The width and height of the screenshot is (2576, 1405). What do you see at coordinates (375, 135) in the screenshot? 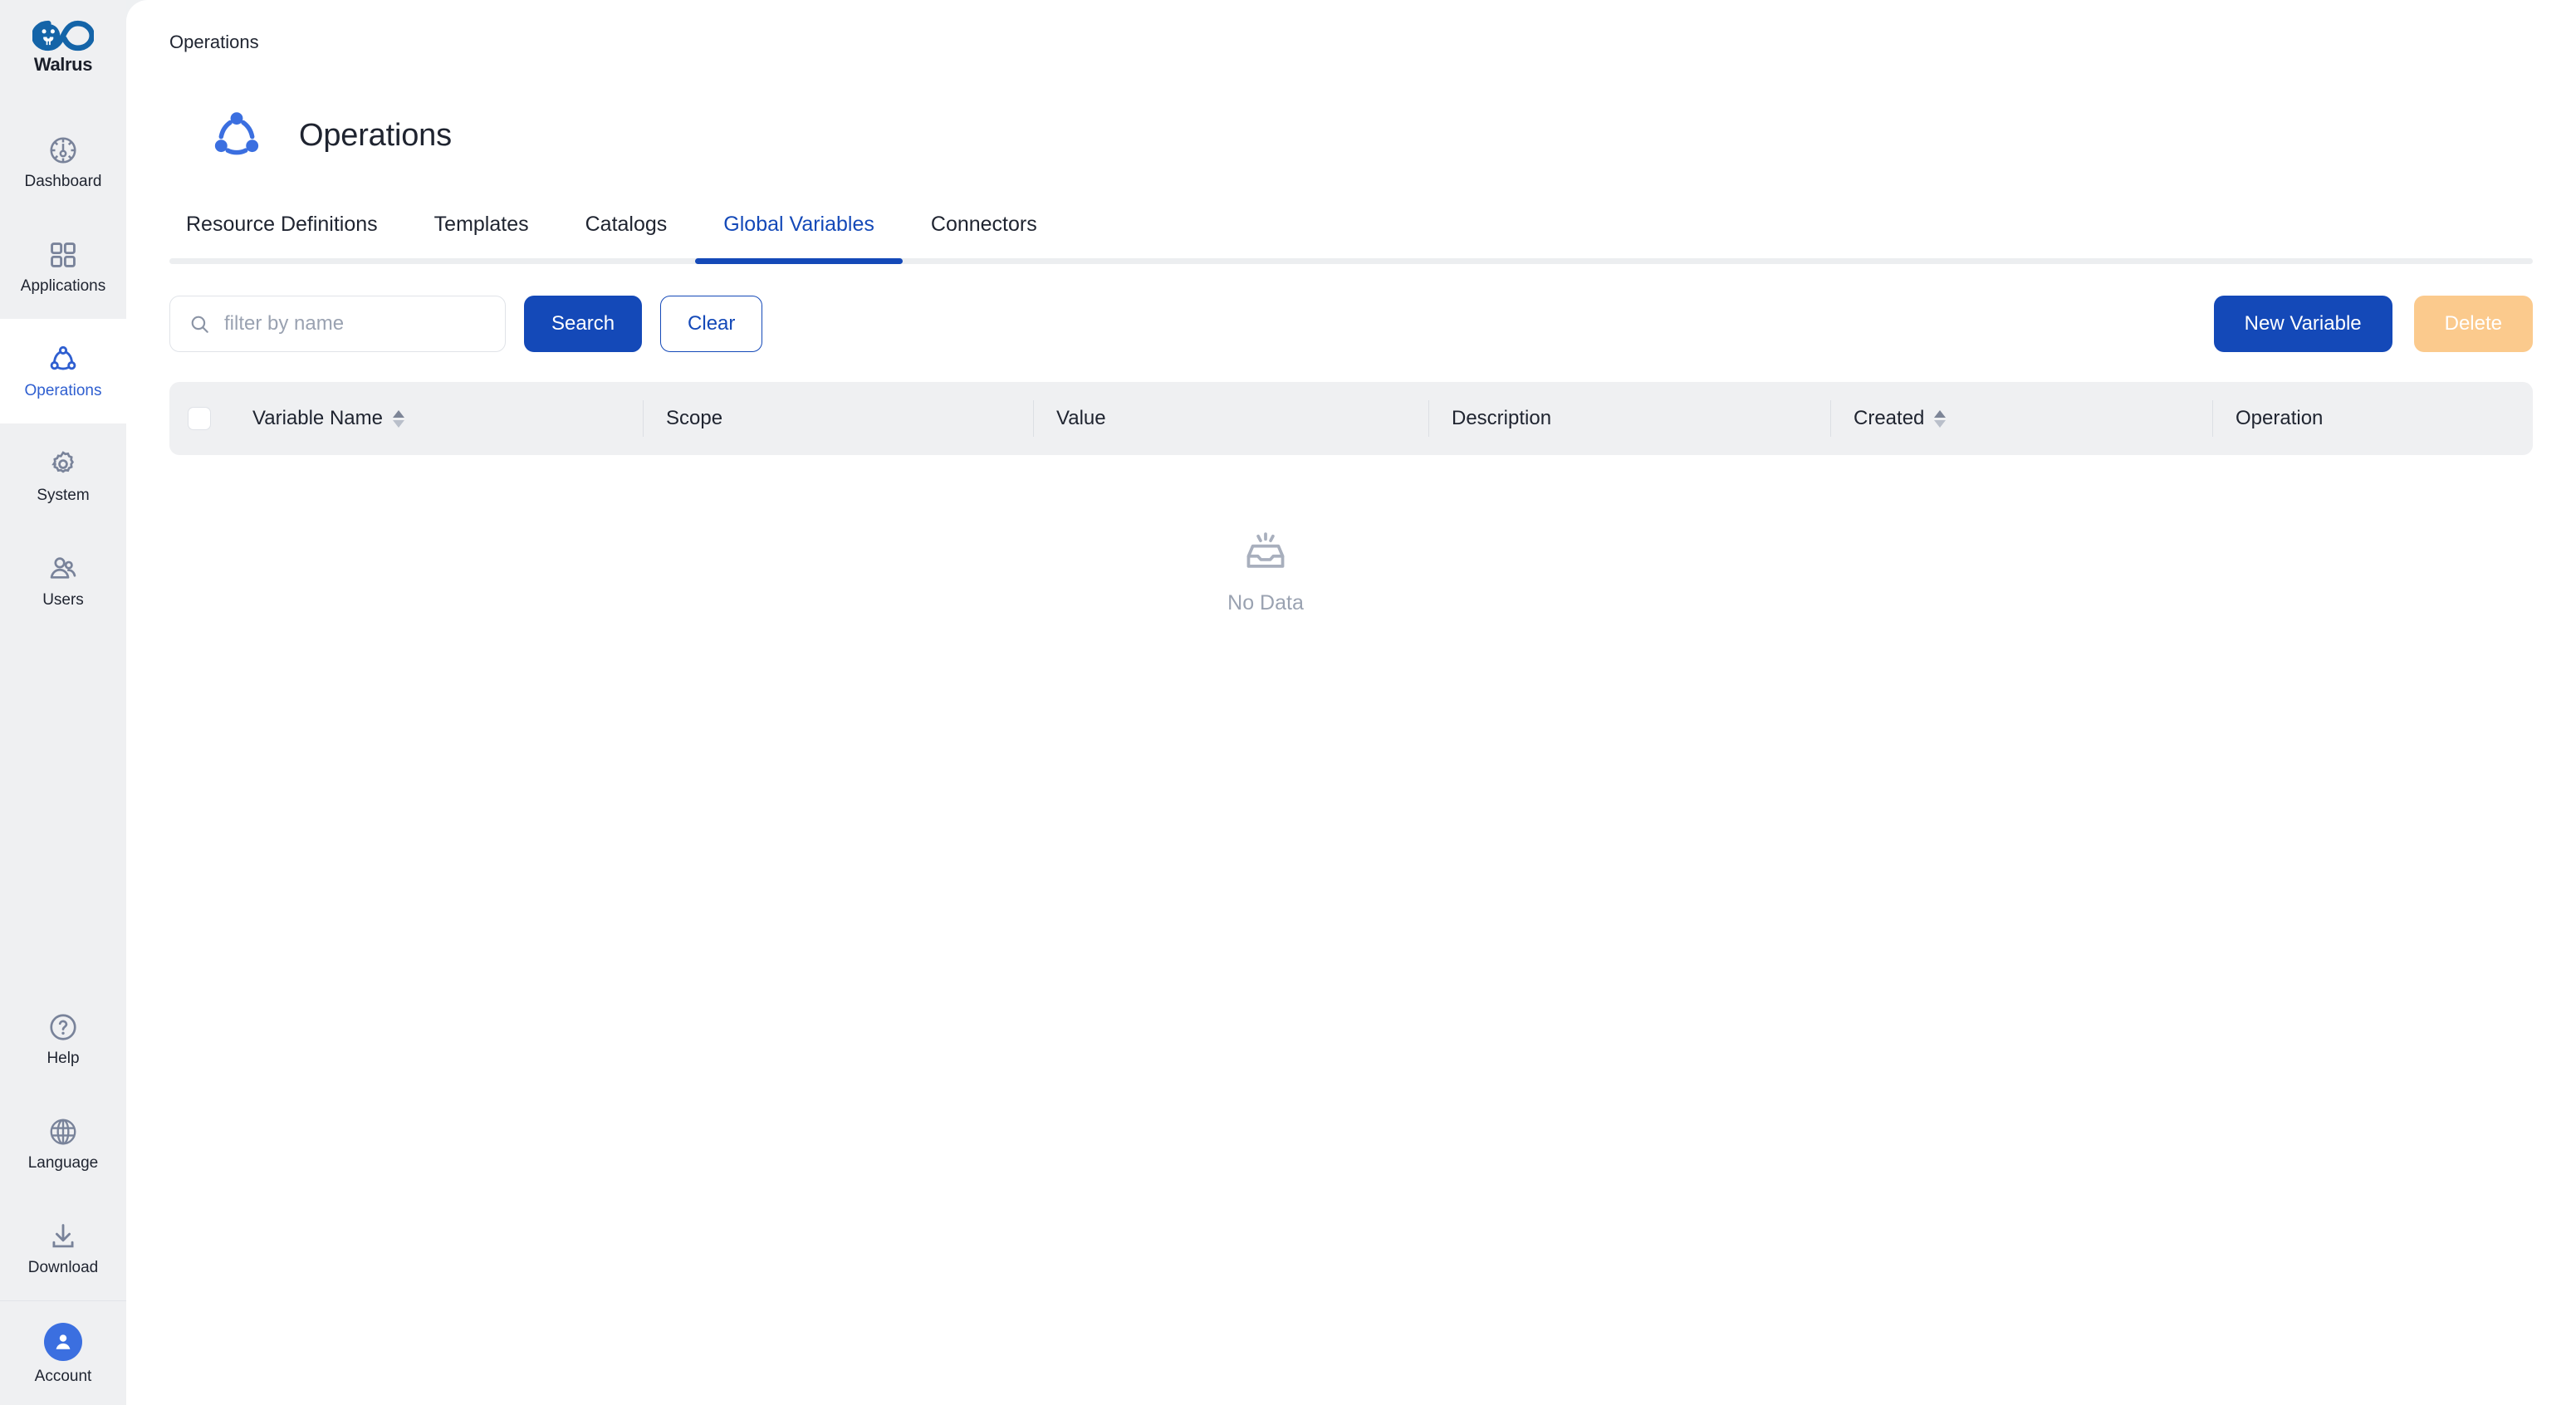
I see `page-title: Operations` at bounding box center [375, 135].